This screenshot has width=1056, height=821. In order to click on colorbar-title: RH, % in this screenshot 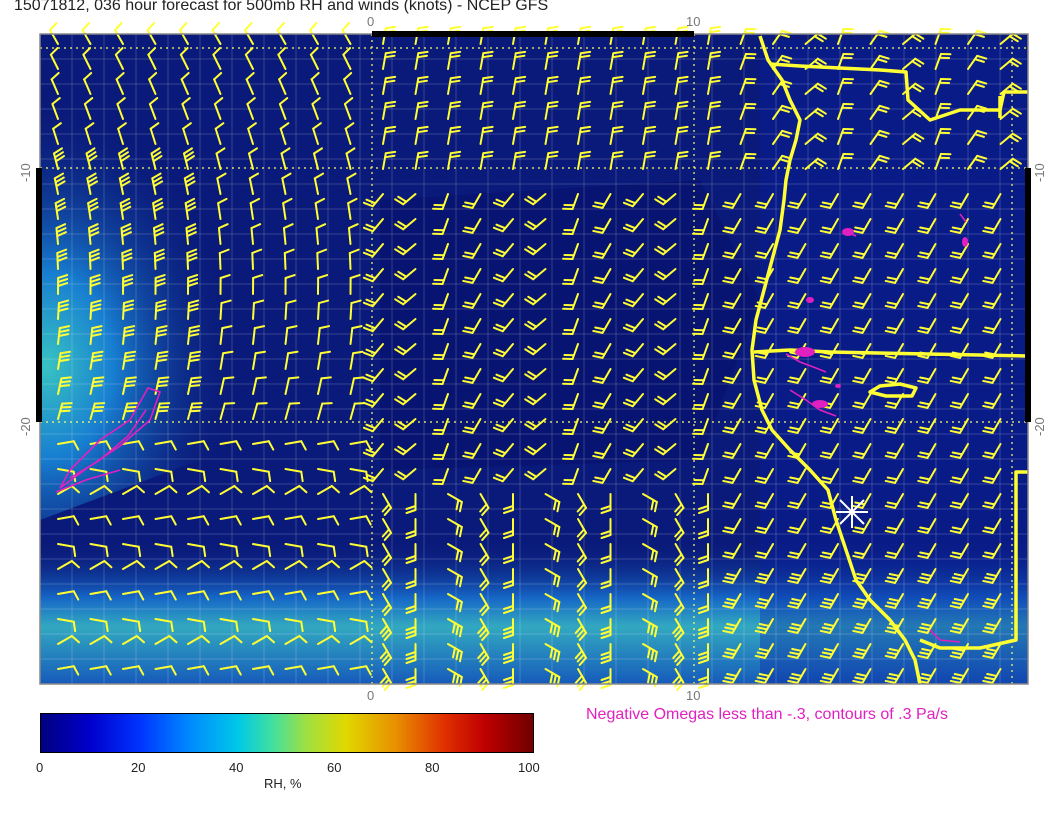, I will do `click(283, 783)`.